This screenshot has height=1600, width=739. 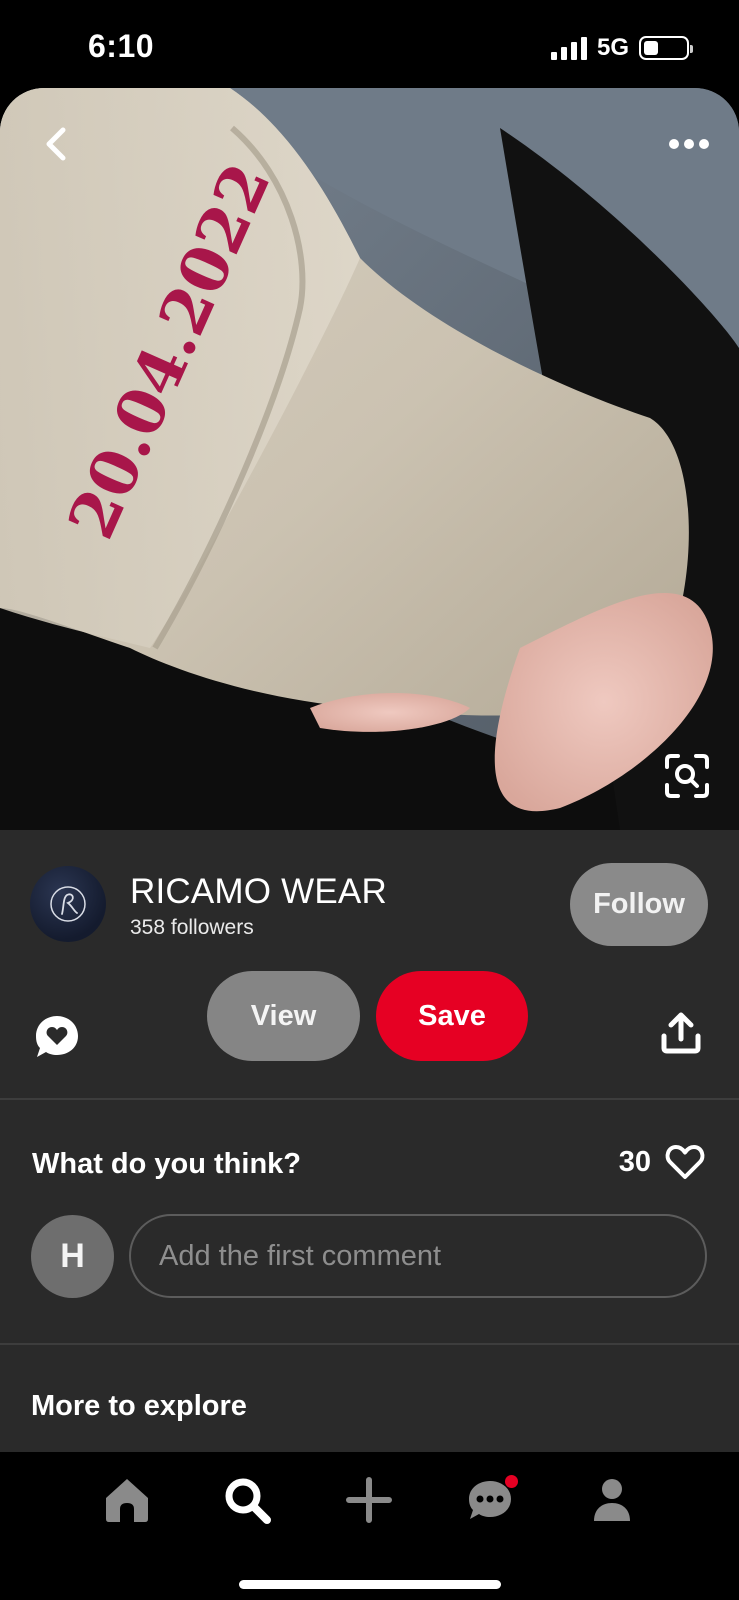 What do you see at coordinates (139, 1406) in the screenshot?
I see `more-to-explore-heading: More to explore` at bounding box center [139, 1406].